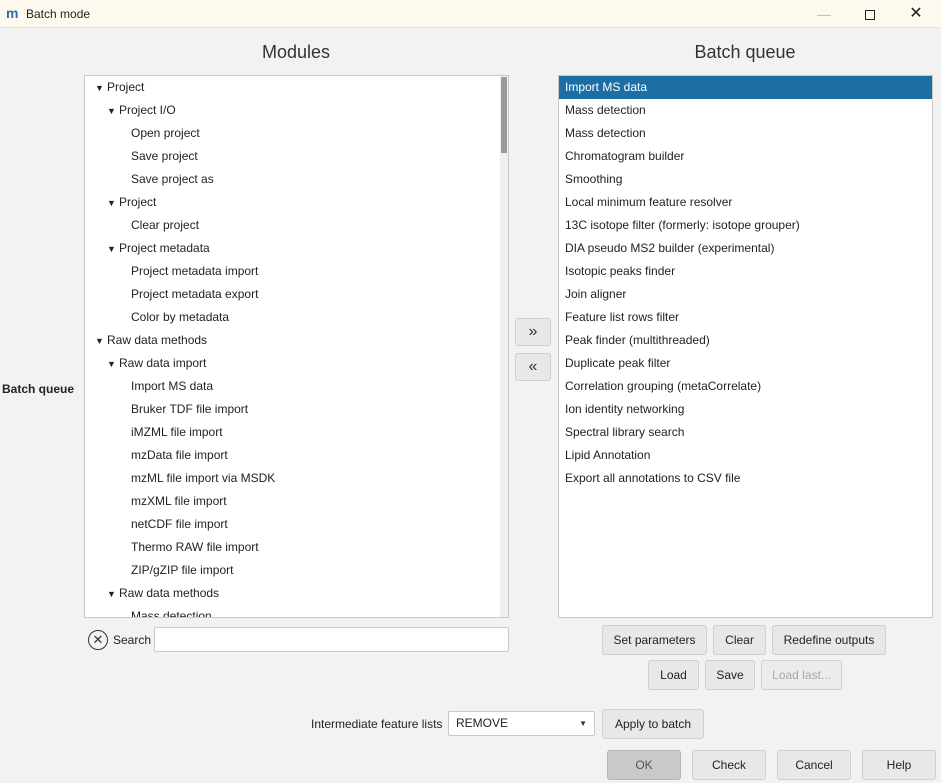 Image resolution: width=941 pixels, height=783 pixels. I want to click on search-input, so click(331, 639).